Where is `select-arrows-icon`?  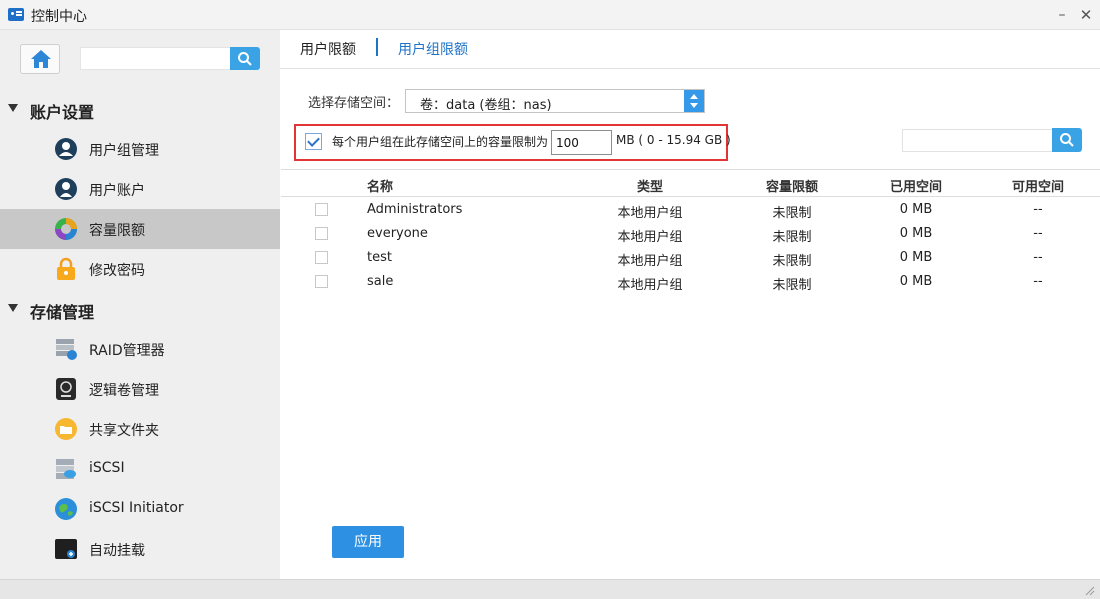 select-arrows-icon is located at coordinates (694, 101).